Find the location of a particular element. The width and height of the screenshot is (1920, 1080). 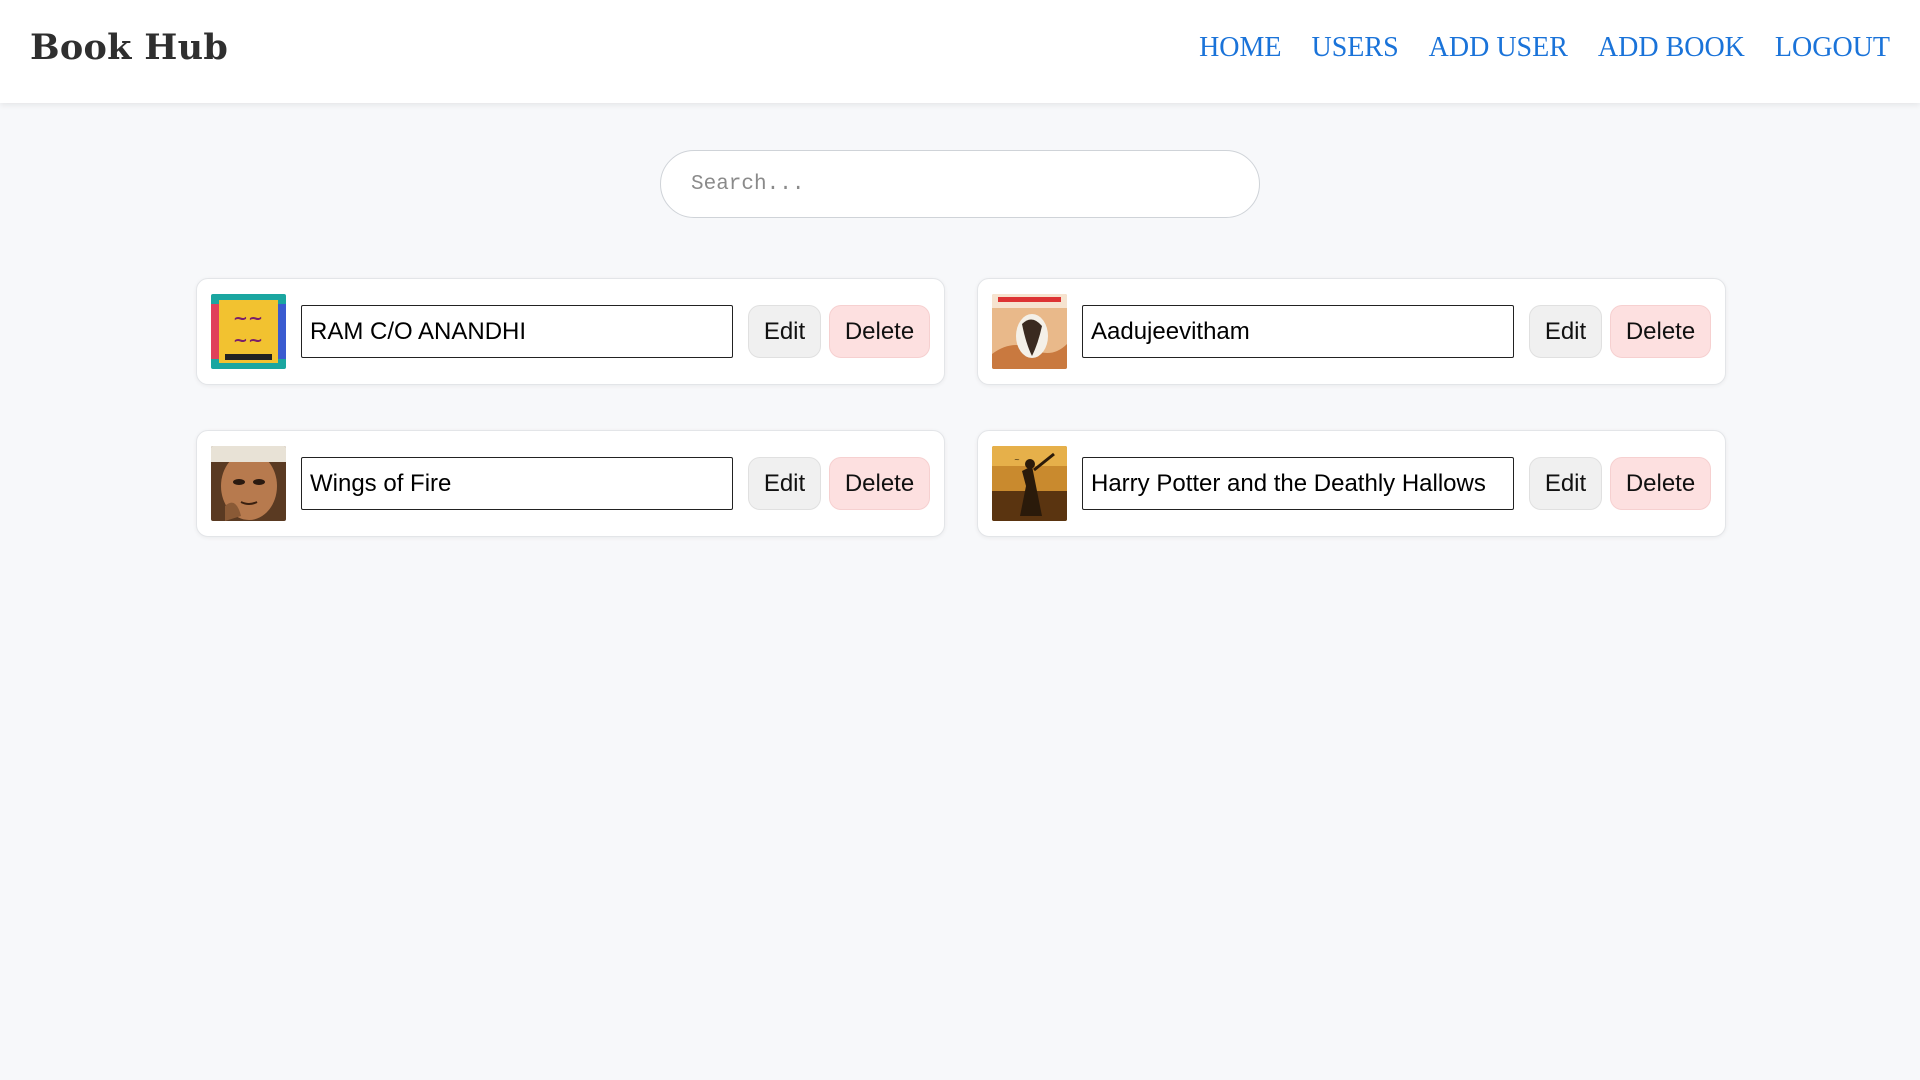

nav-links: HOME USERS ADD USER ADD BOOK LOGOUT is located at coordinates (1544, 48).